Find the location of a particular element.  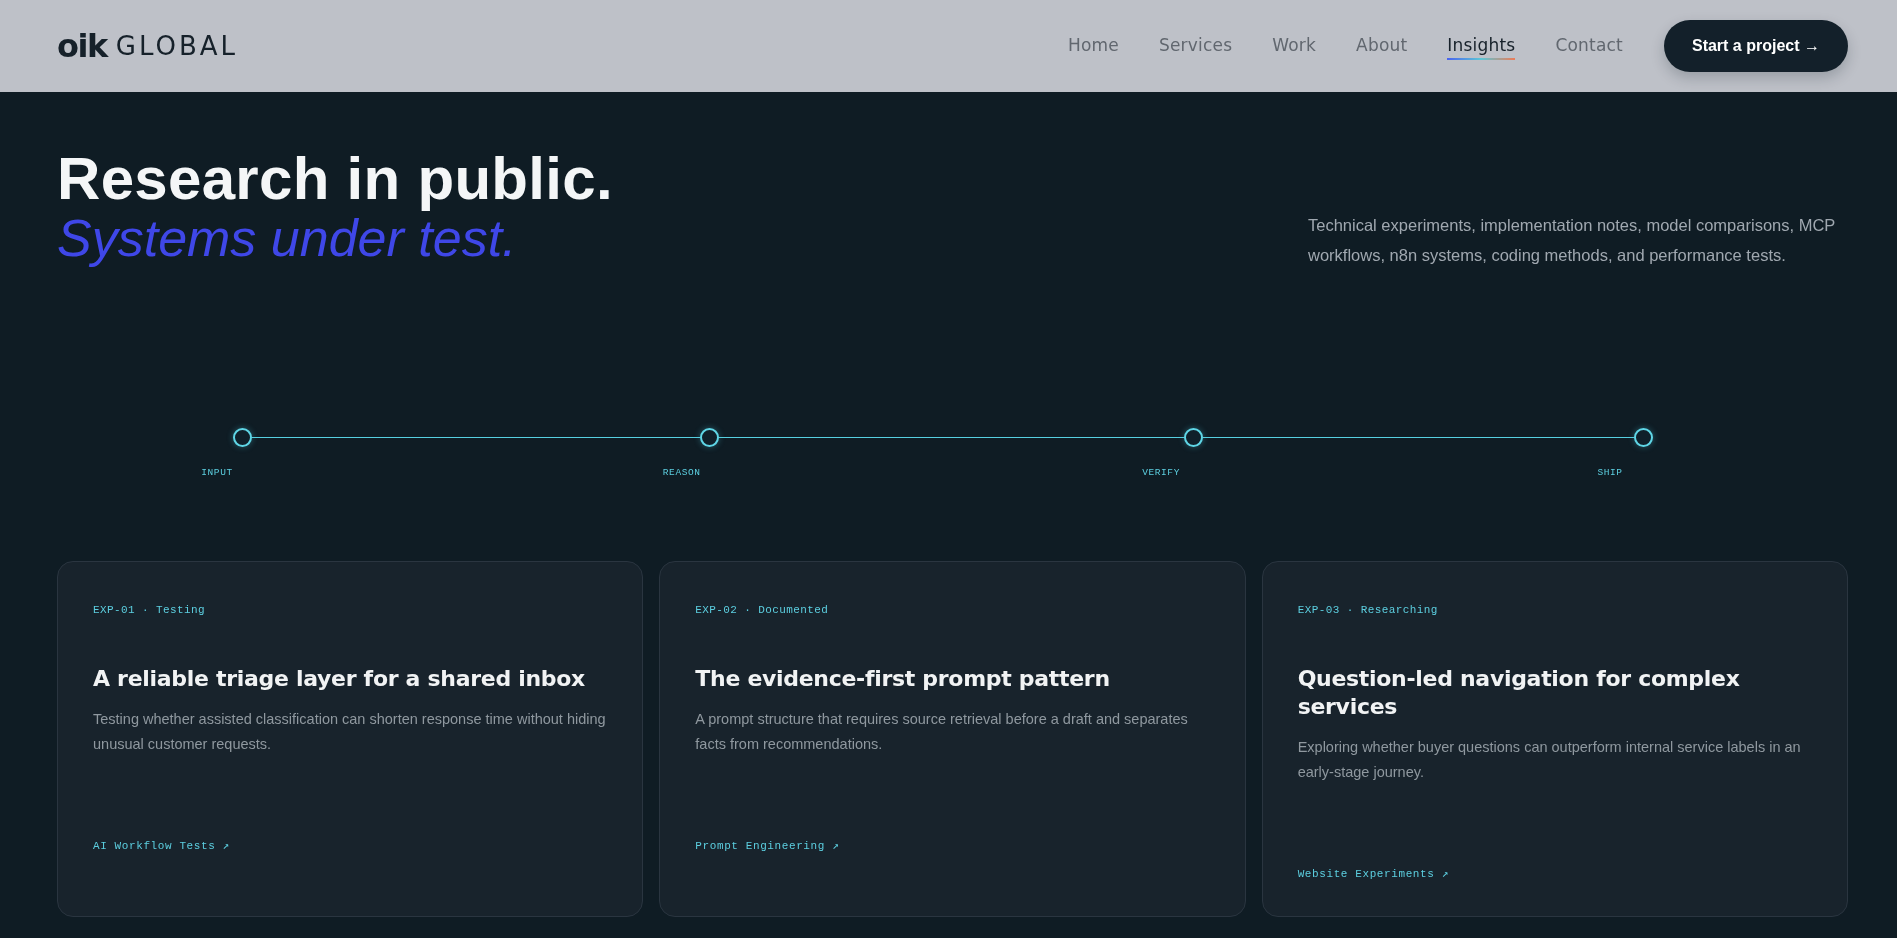

experiment-title: A reliable triage layer for a shared inbox is located at coordinates (339, 679).